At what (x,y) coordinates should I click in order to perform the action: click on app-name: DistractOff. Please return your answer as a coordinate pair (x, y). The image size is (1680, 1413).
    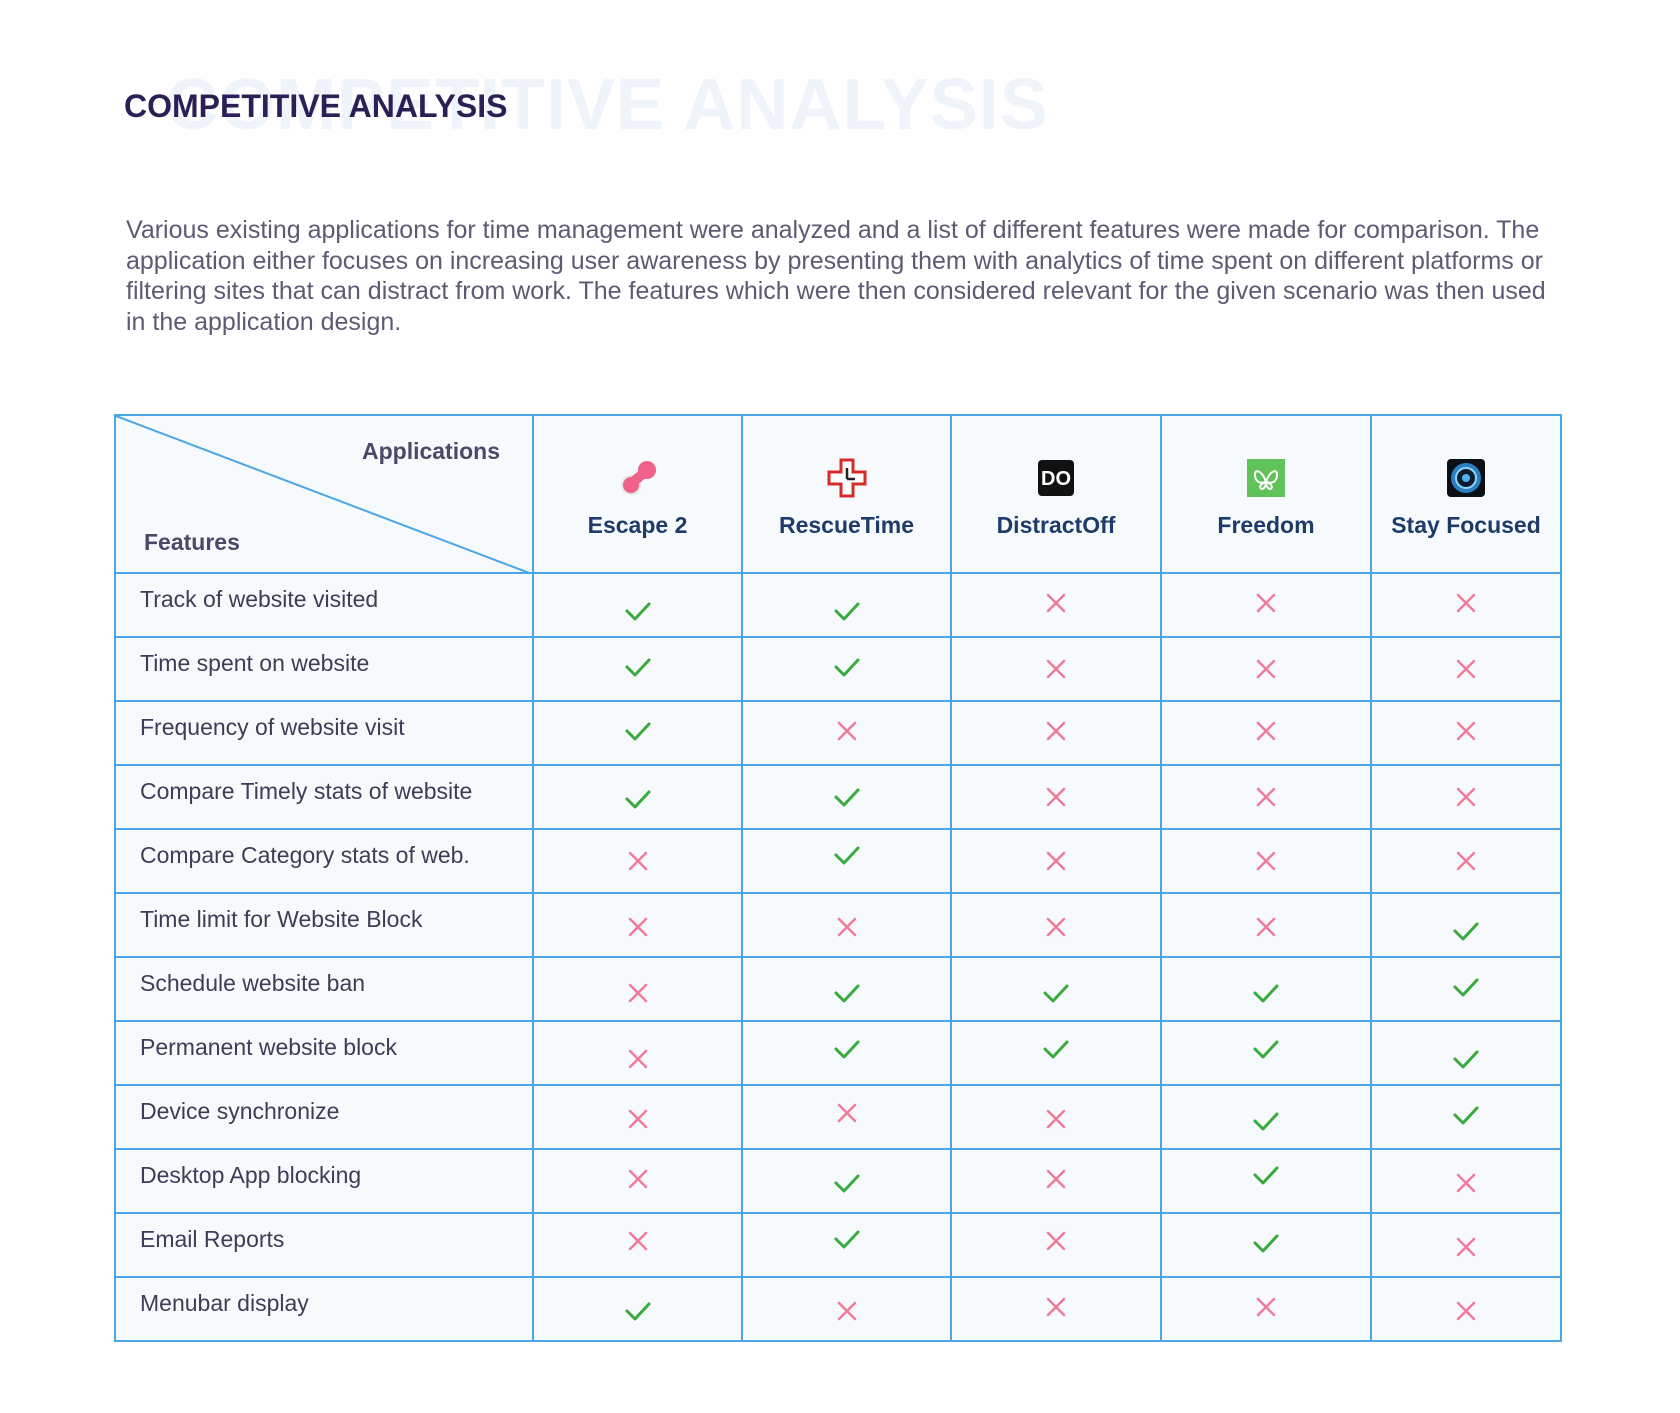
    Looking at the image, I should click on (1056, 525).